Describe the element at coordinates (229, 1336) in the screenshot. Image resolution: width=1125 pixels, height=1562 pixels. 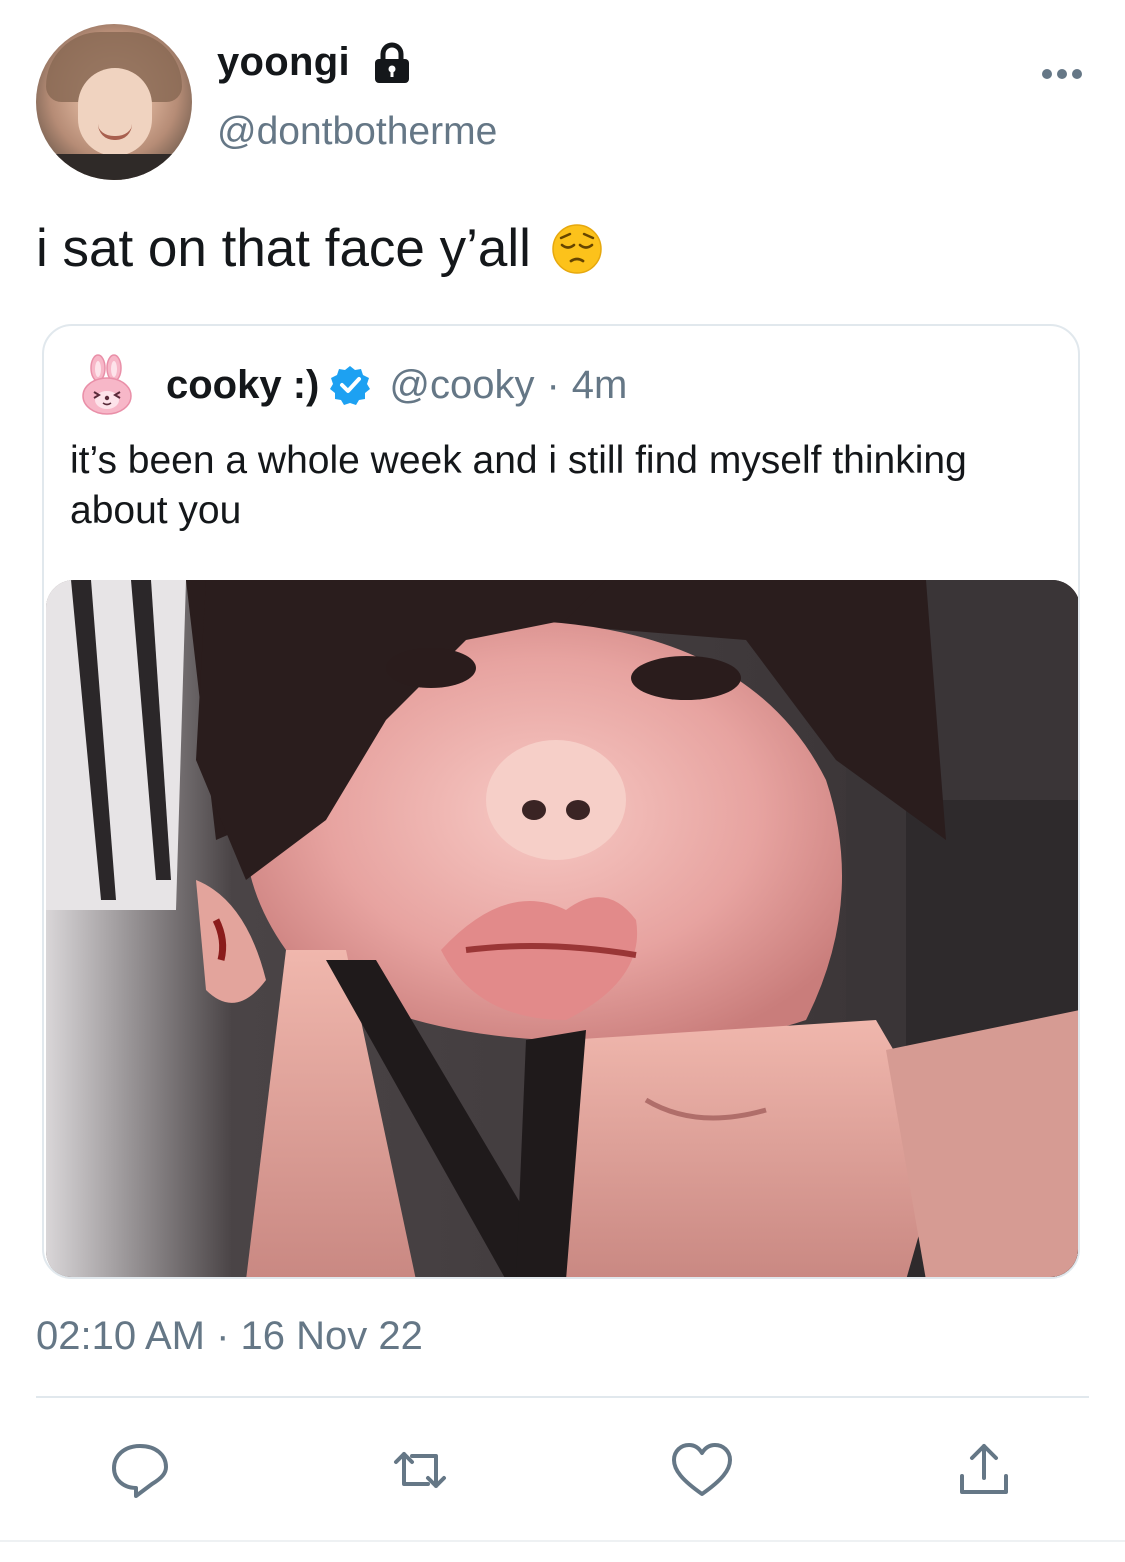
I see `tweet-timestamp: 02:10 AM · 16 Nov 22` at that location.